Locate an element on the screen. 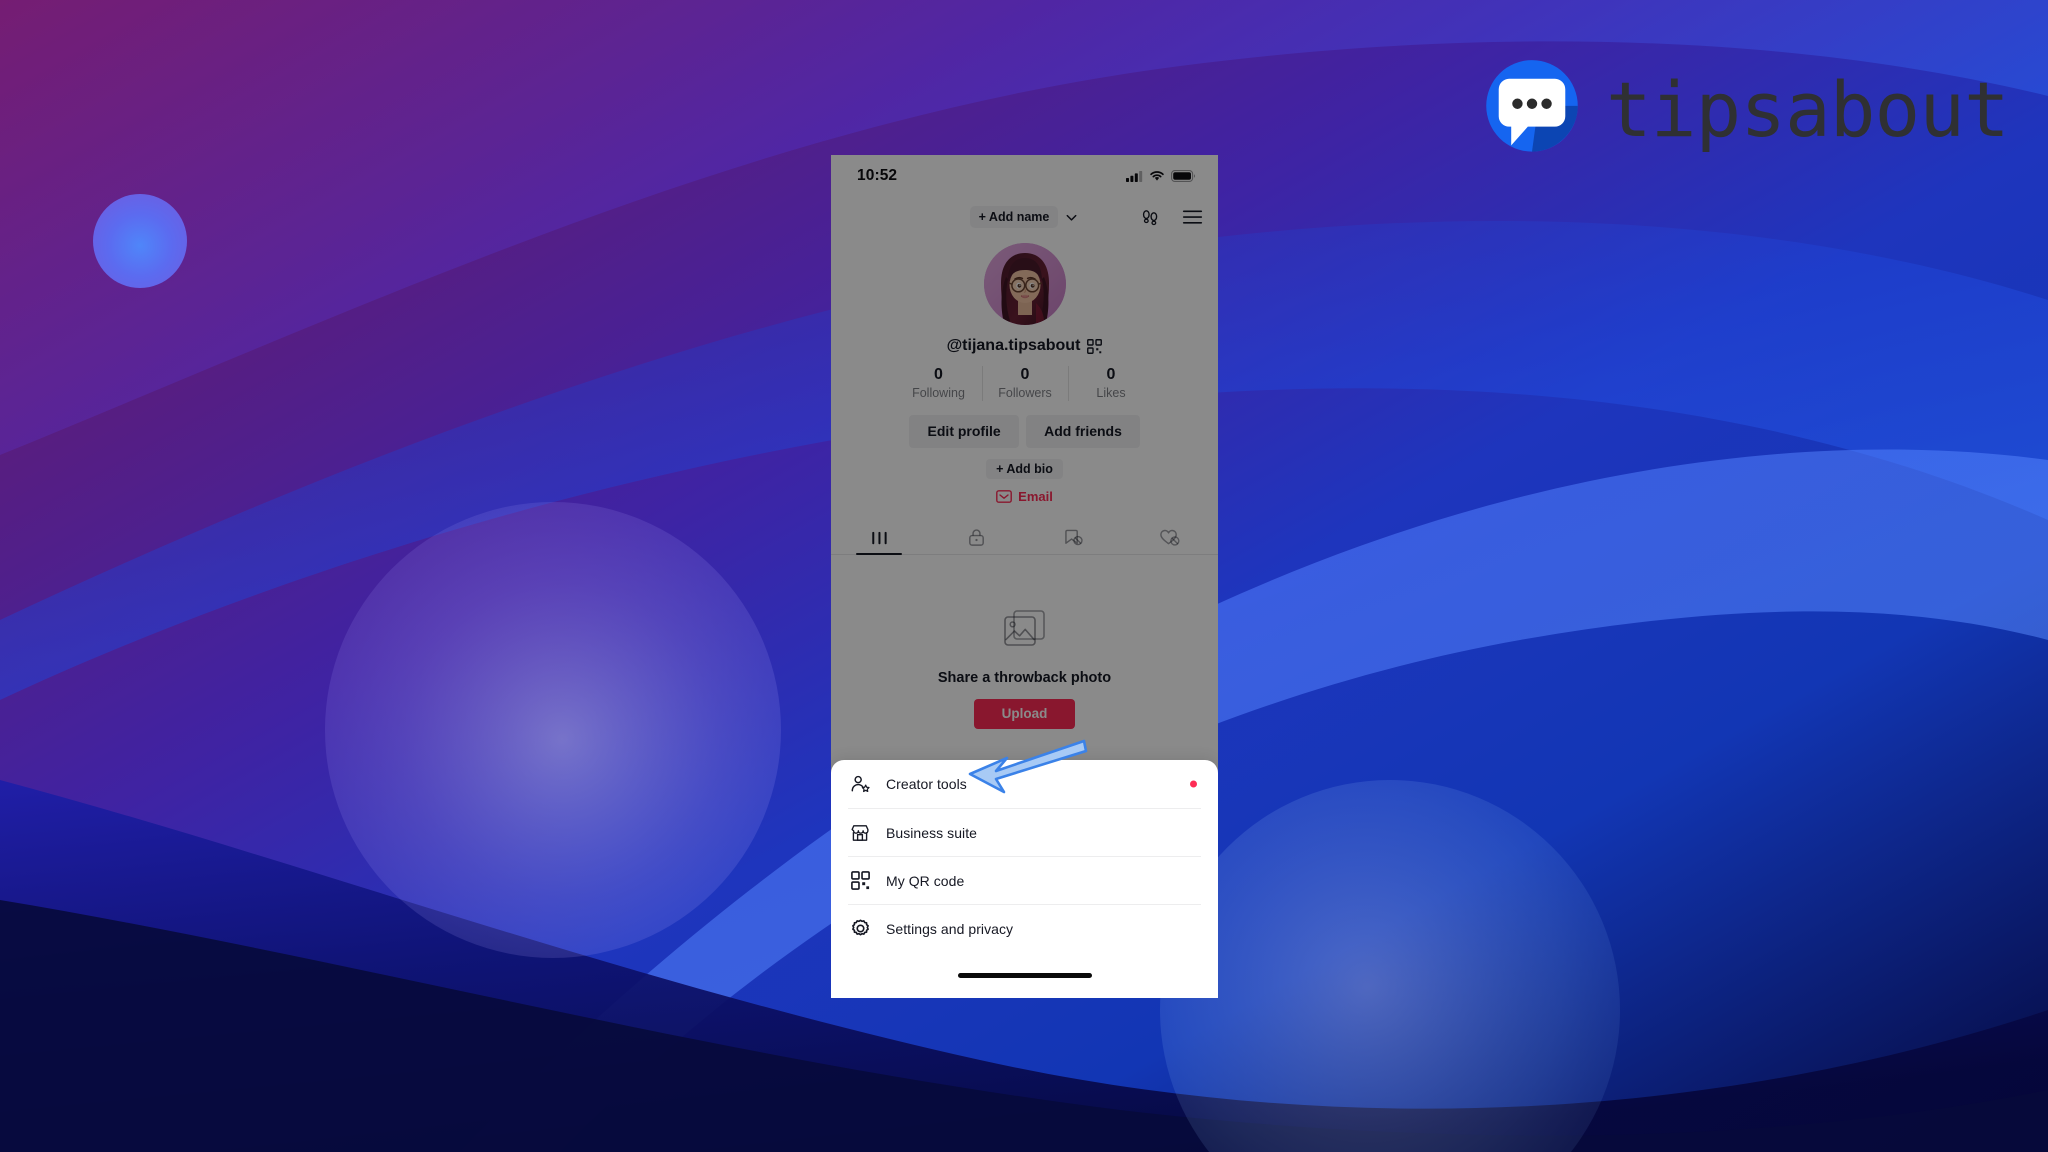  storefront-icon is located at coordinates (860, 833).